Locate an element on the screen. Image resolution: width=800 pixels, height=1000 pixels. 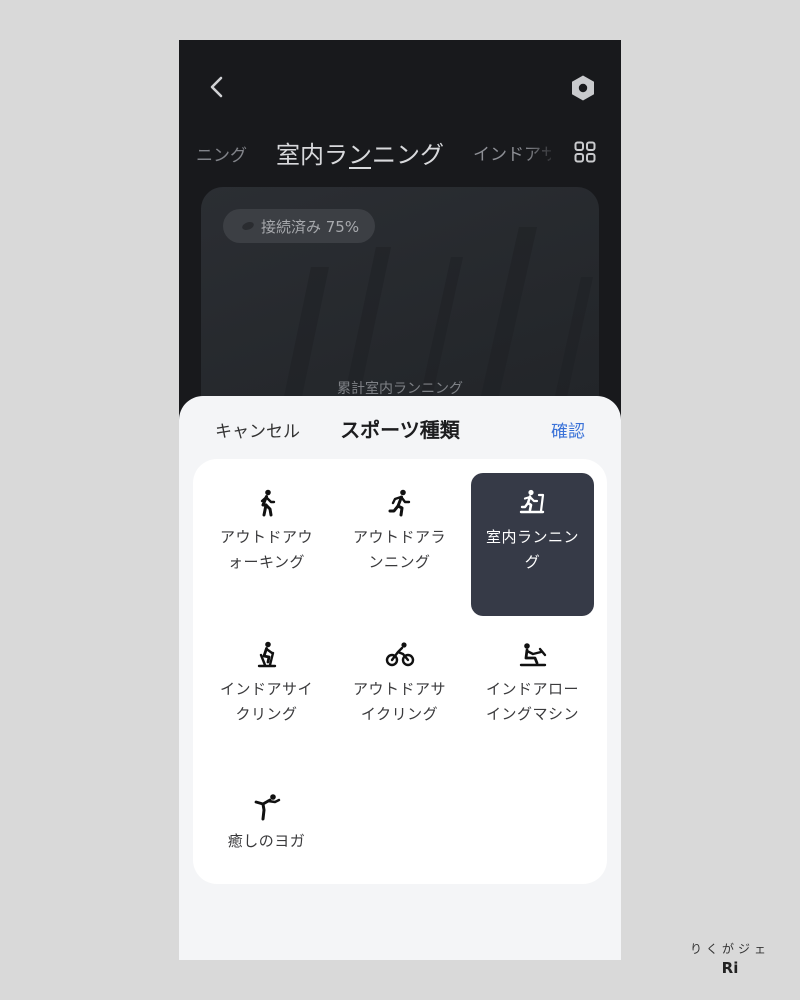
sport-option-outdoor-walking: アウトドアウォーキング is located at coordinates (266, 544).